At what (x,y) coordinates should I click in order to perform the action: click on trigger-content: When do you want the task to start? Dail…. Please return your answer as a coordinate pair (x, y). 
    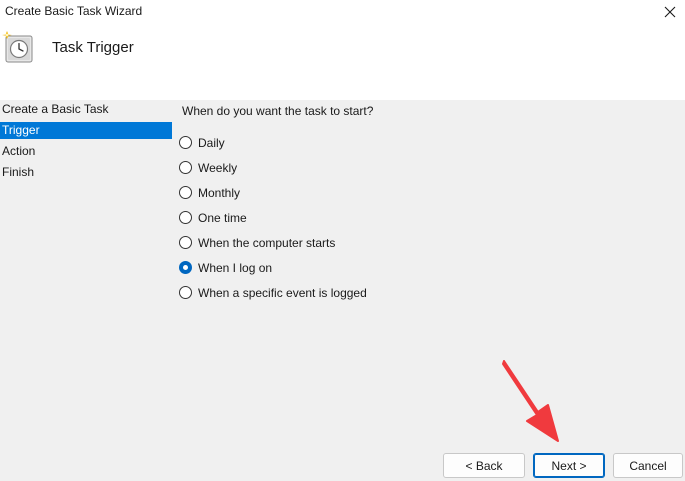
    Looking at the image, I should click on (276, 201).